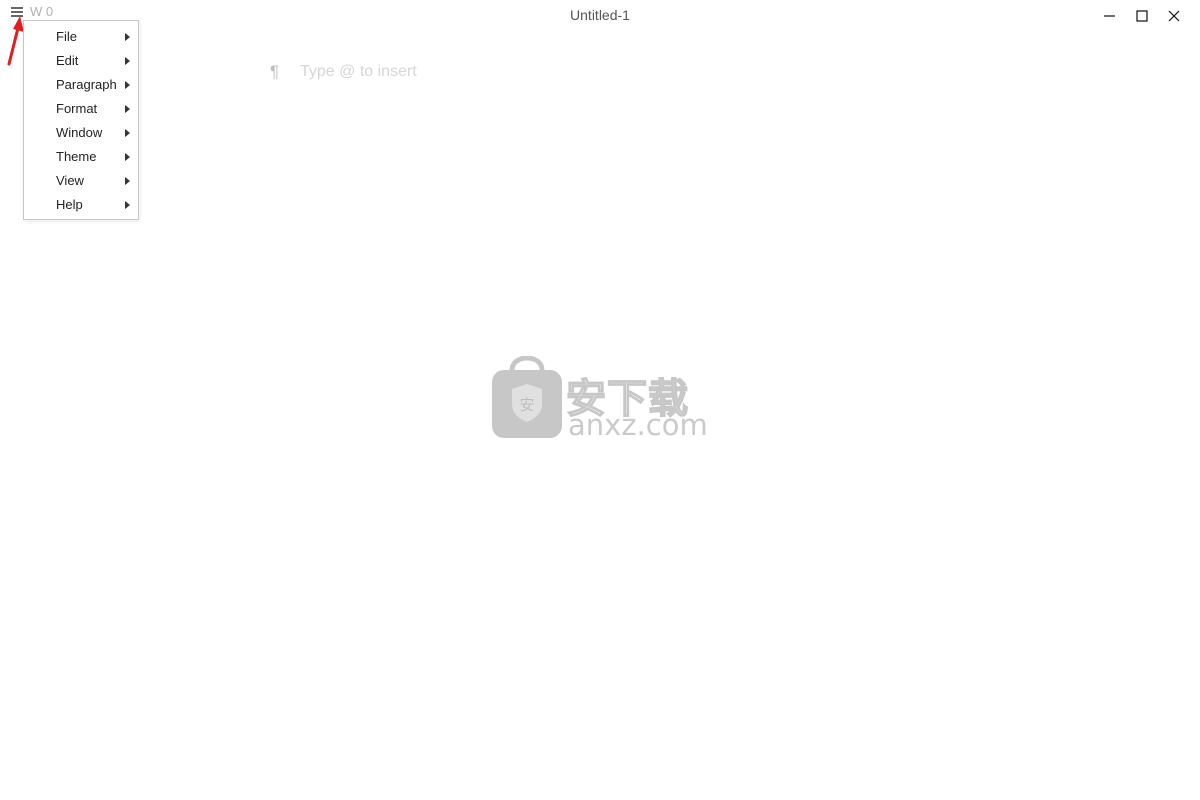 The height and width of the screenshot is (800, 1200). I want to click on watermark-logo: 安 安下载 anxz.com, so click(600, 401).